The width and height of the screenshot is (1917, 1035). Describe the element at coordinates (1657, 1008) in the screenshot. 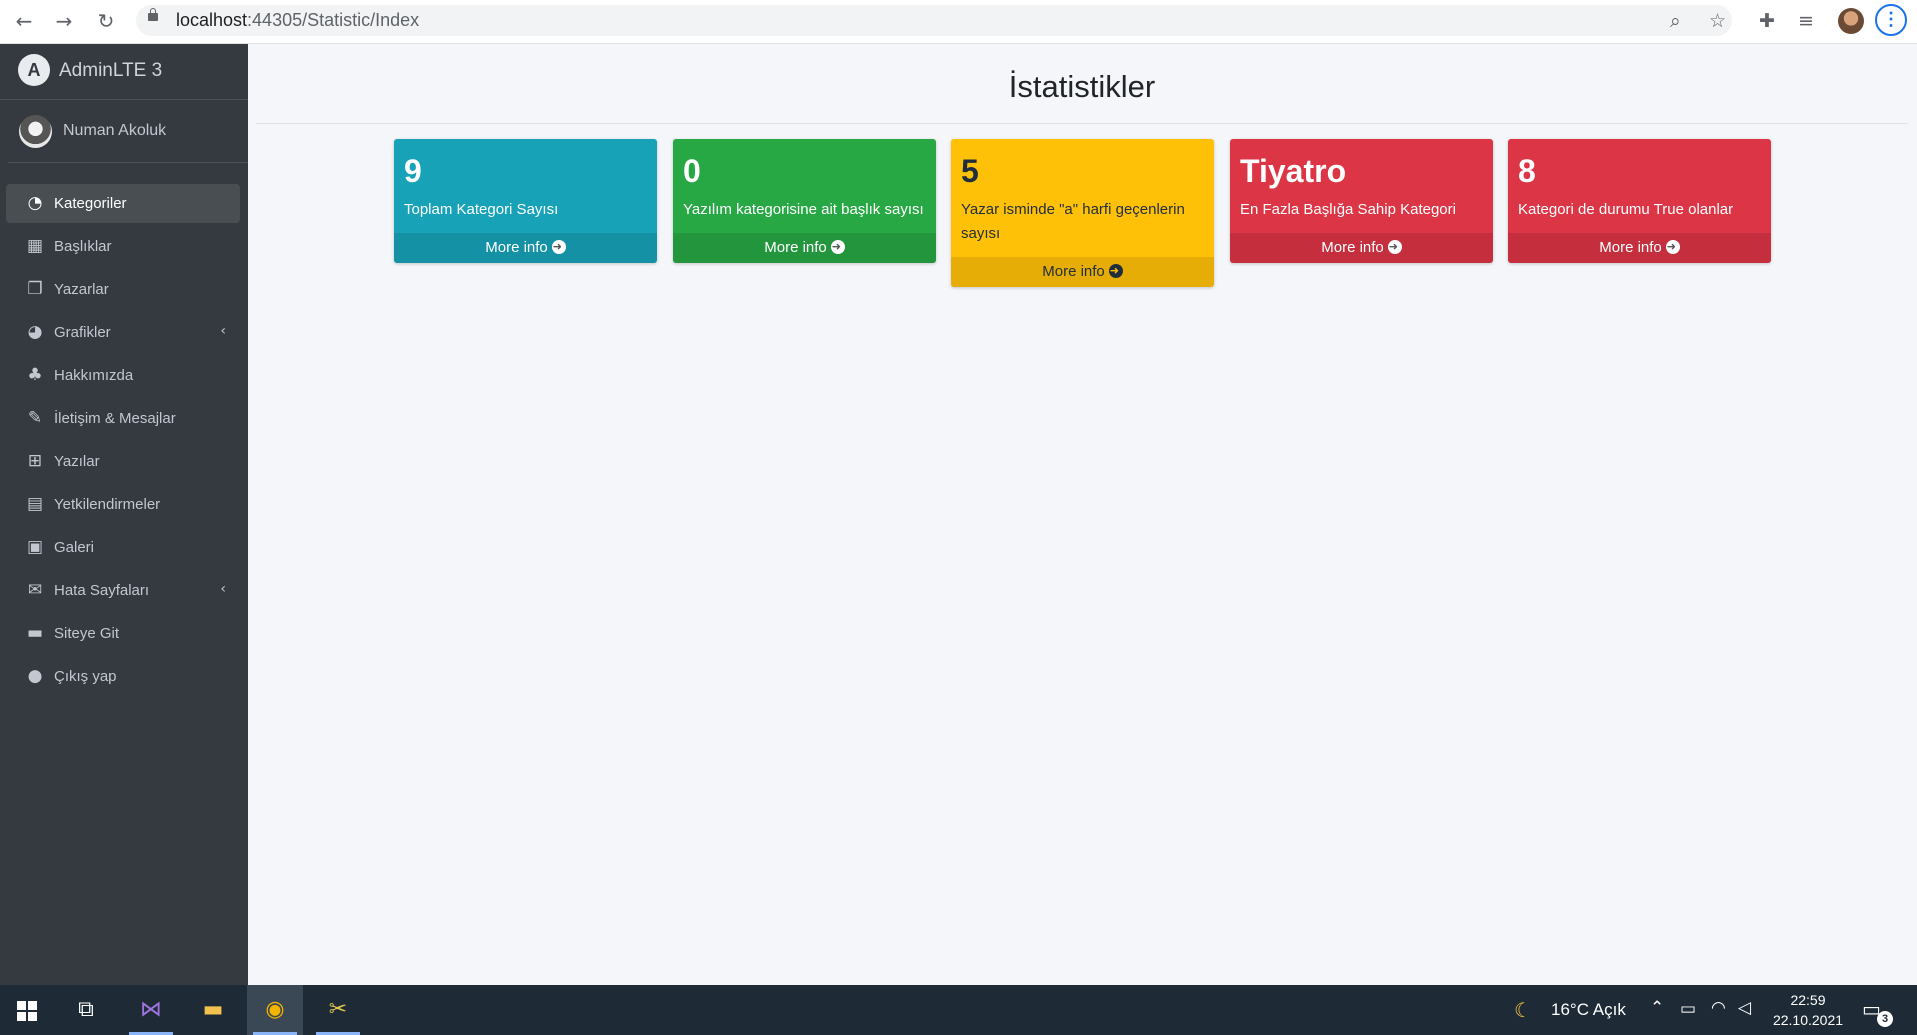

I see `chevron-up-icon: ⌃` at that location.